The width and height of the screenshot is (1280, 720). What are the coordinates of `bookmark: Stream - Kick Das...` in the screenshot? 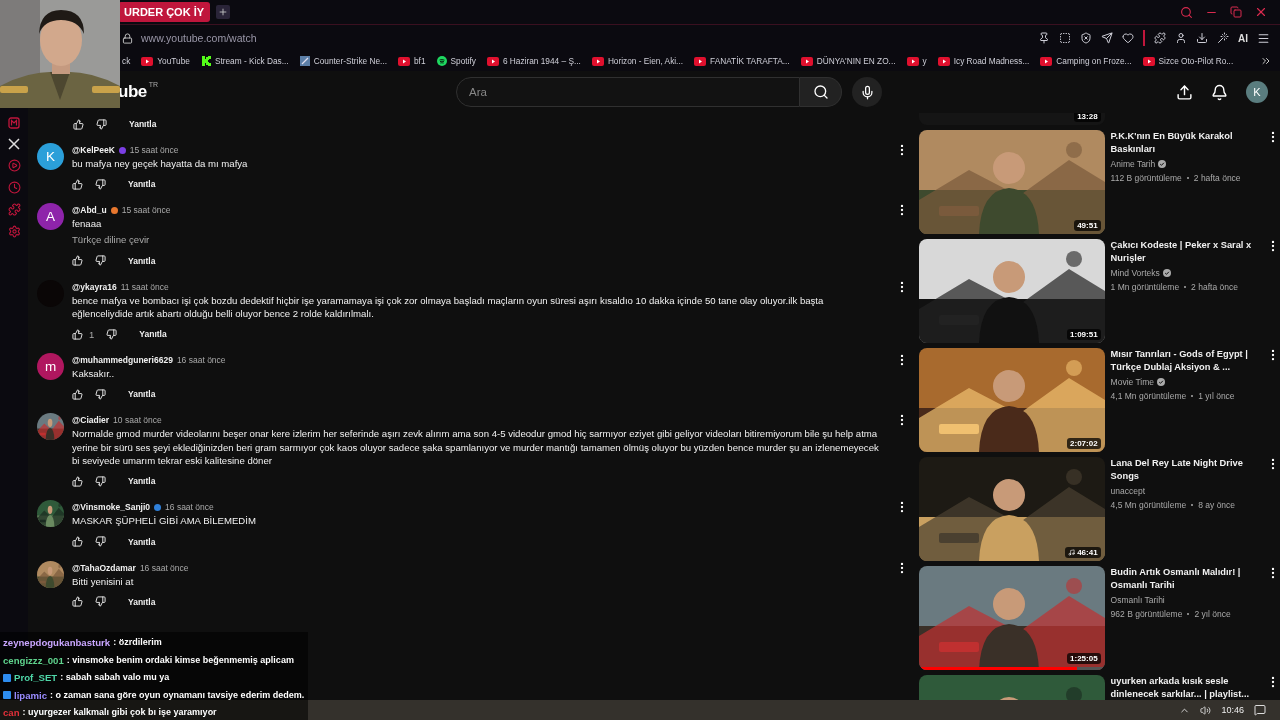 It's located at (244, 61).